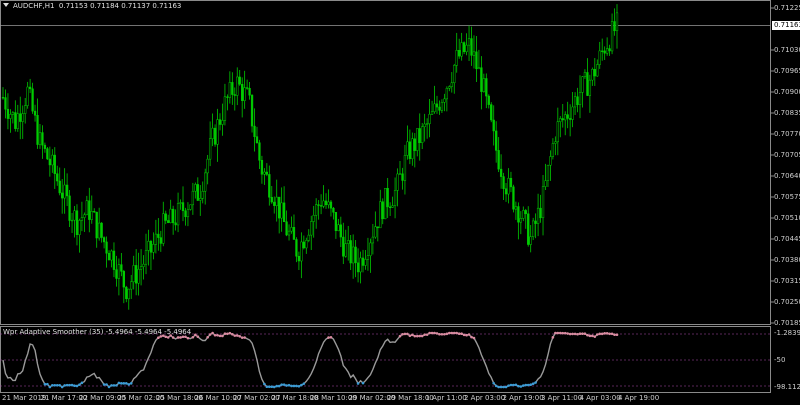 Image resolution: width=800 pixels, height=405 pixels. Describe the element at coordinates (787, 71) in the screenshot. I see `price-axis-label: 0.70965` at that location.